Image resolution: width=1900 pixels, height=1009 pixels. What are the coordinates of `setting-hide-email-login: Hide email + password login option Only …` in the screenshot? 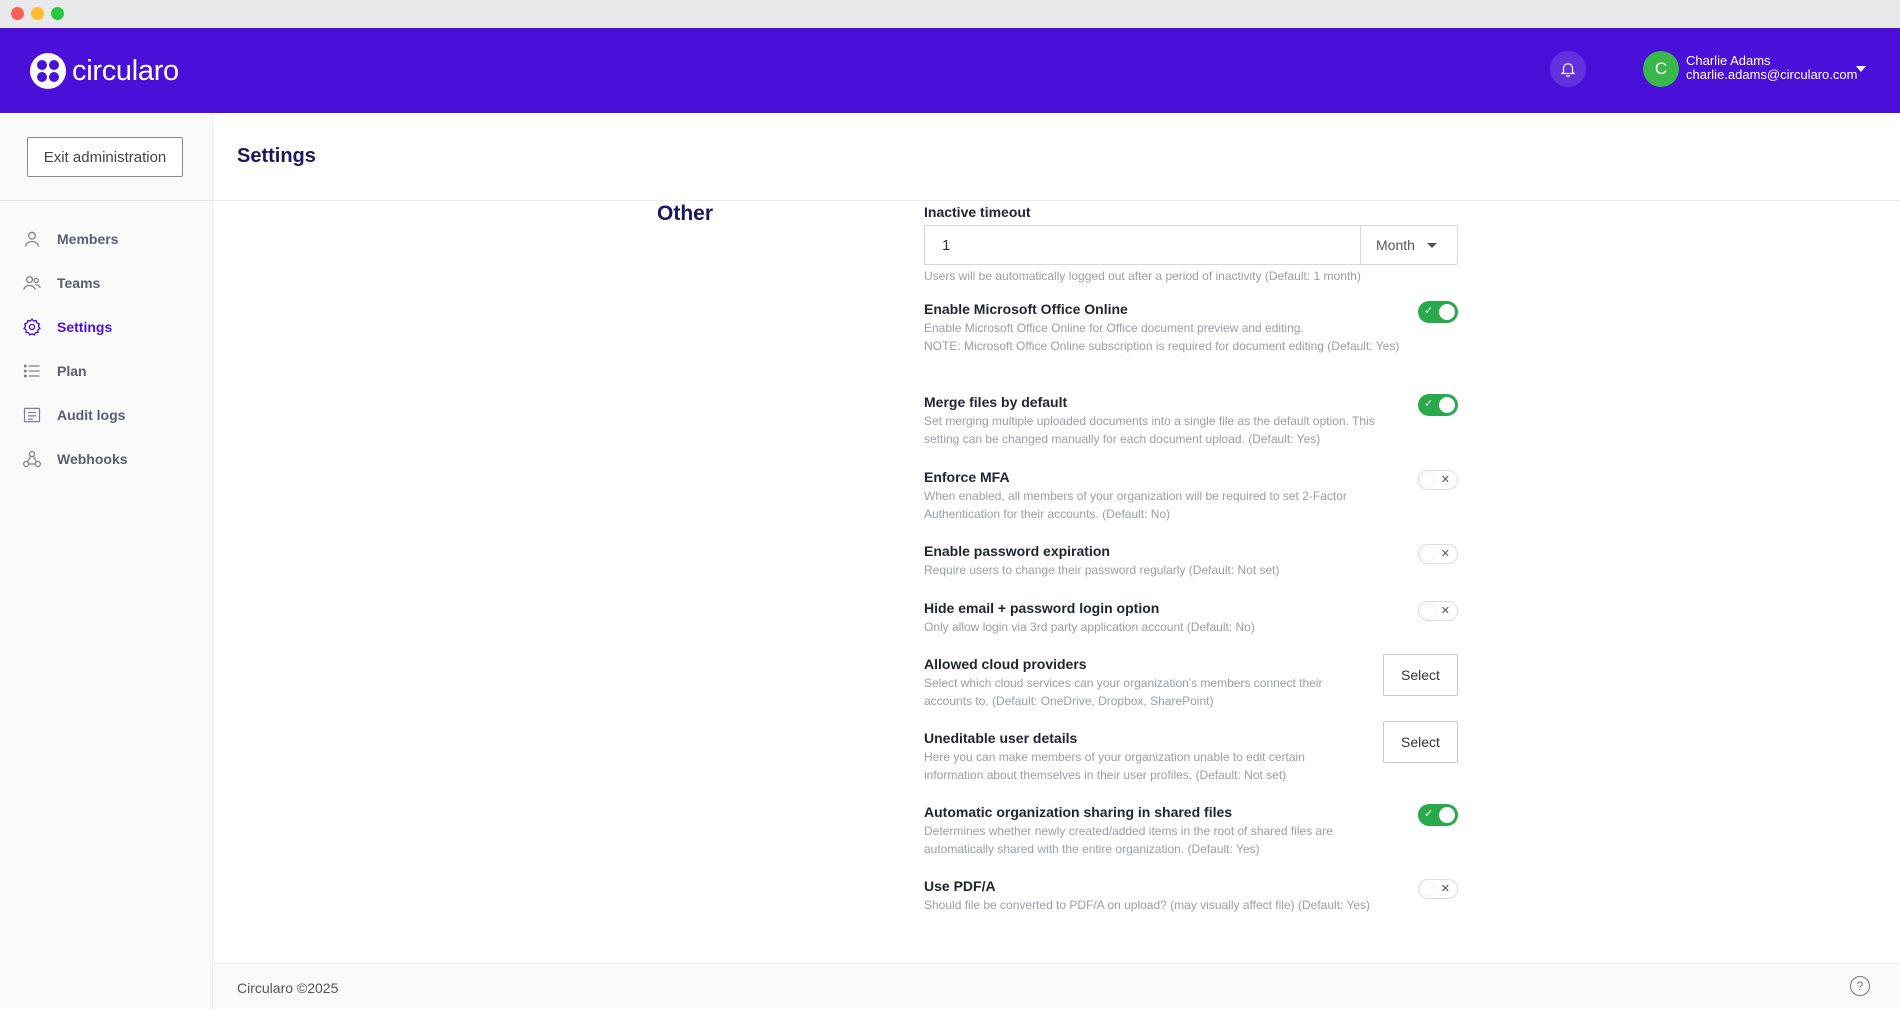 It's located at (1191, 618).